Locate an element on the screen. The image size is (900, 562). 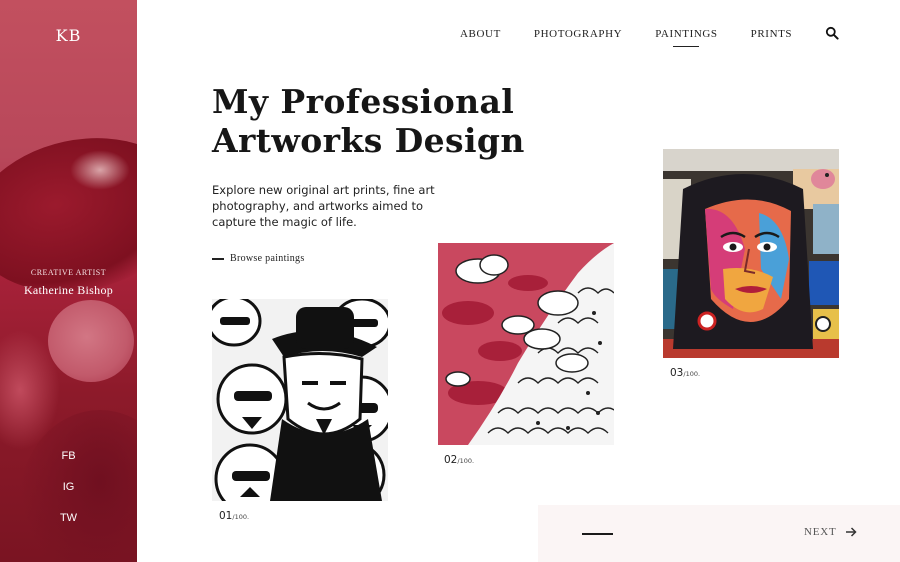
main-nav: ABOUT PHOTOGRAPHY PAINTINGS PRINTS is located at coordinates (649, 36).